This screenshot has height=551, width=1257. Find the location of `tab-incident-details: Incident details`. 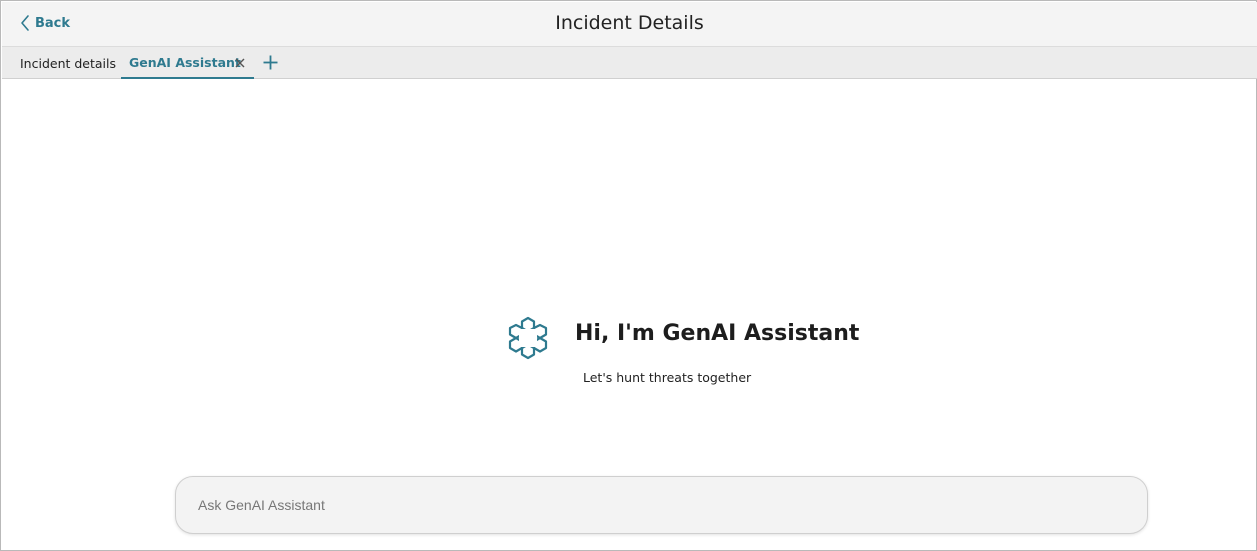

tab-incident-details: Incident details is located at coordinates (68, 63).